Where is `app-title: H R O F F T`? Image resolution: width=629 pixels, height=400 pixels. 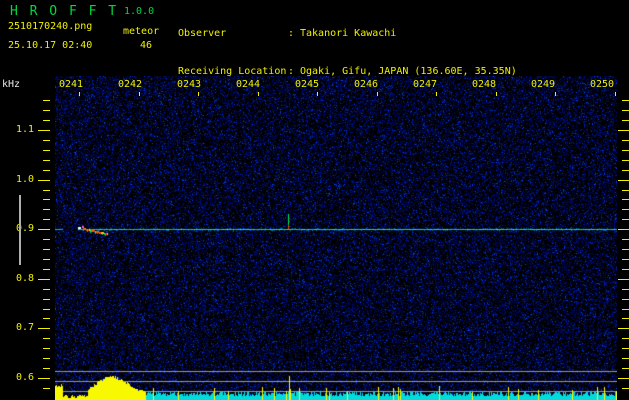
app-title: H R O F F T is located at coordinates (64, 11).